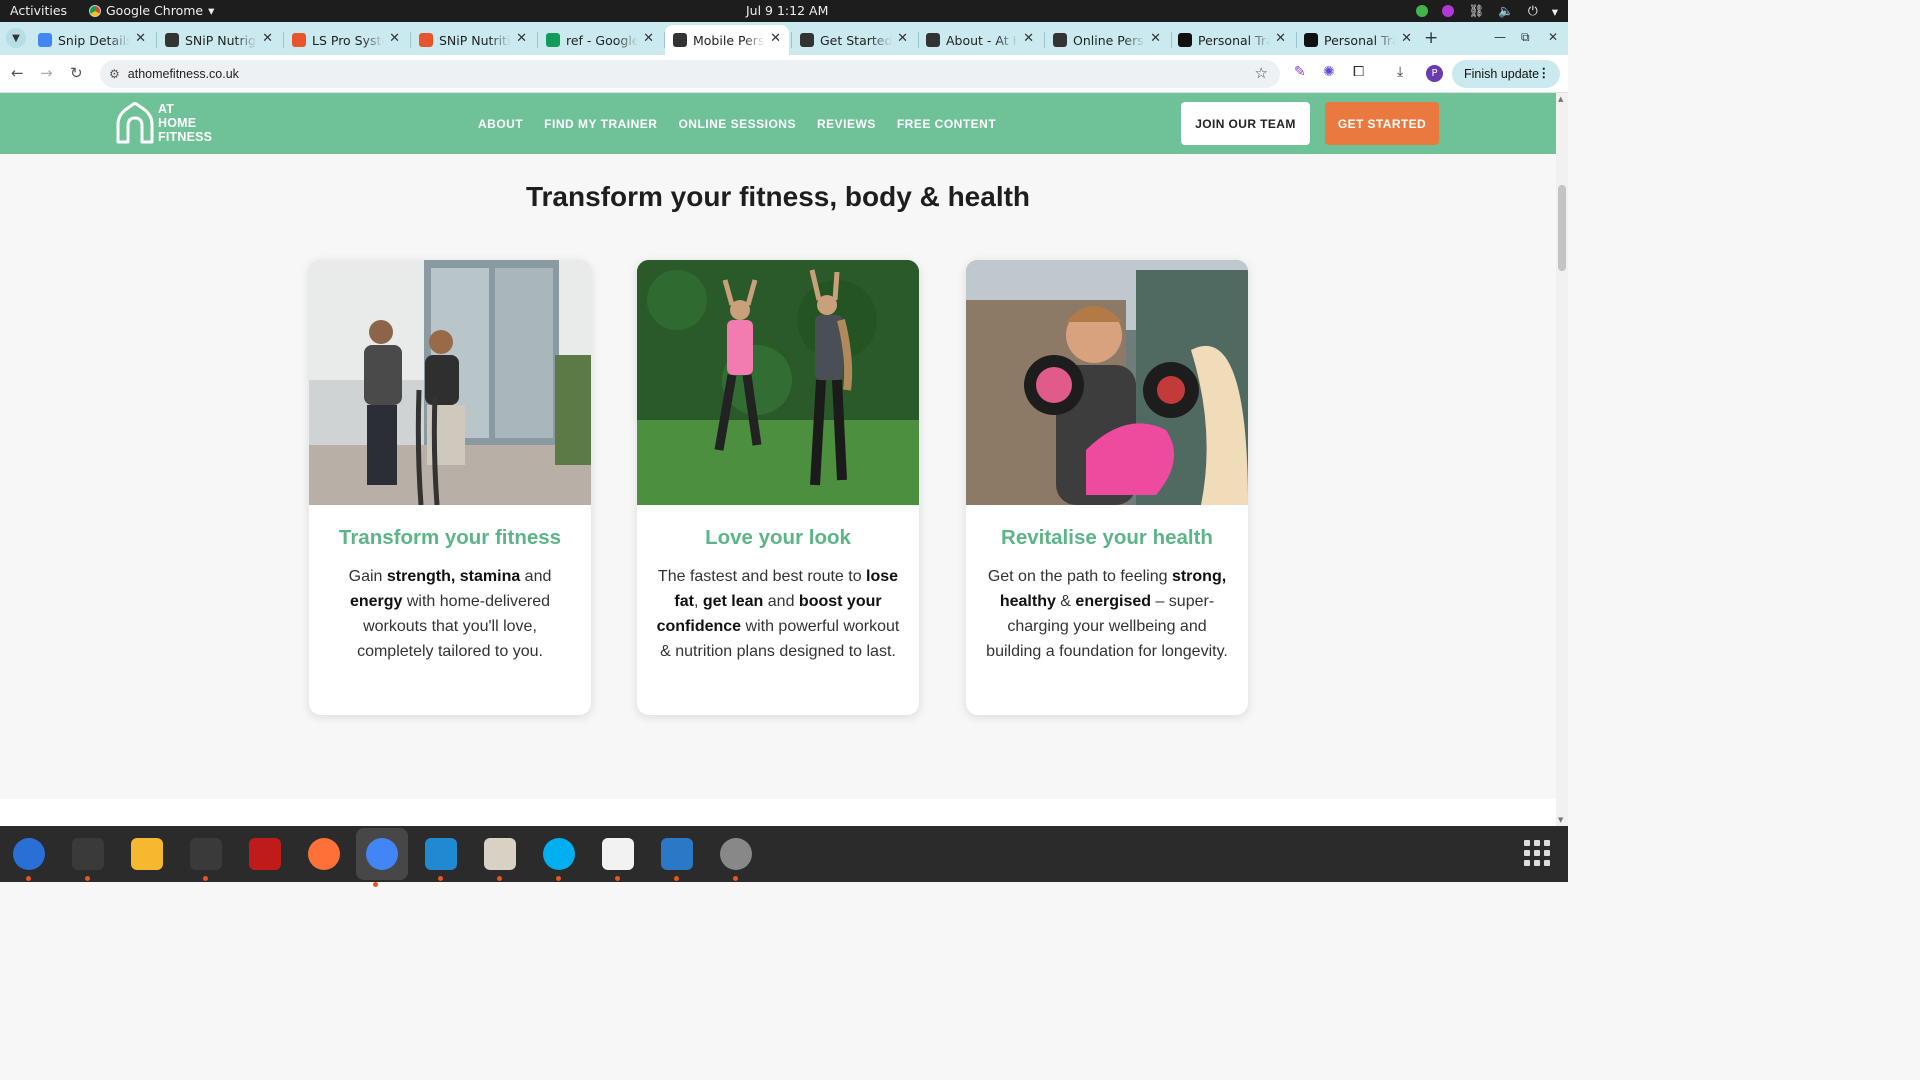 The image size is (1920, 1080). What do you see at coordinates (38, 10) in the screenshot?
I see `activities-button: Activities` at bounding box center [38, 10].